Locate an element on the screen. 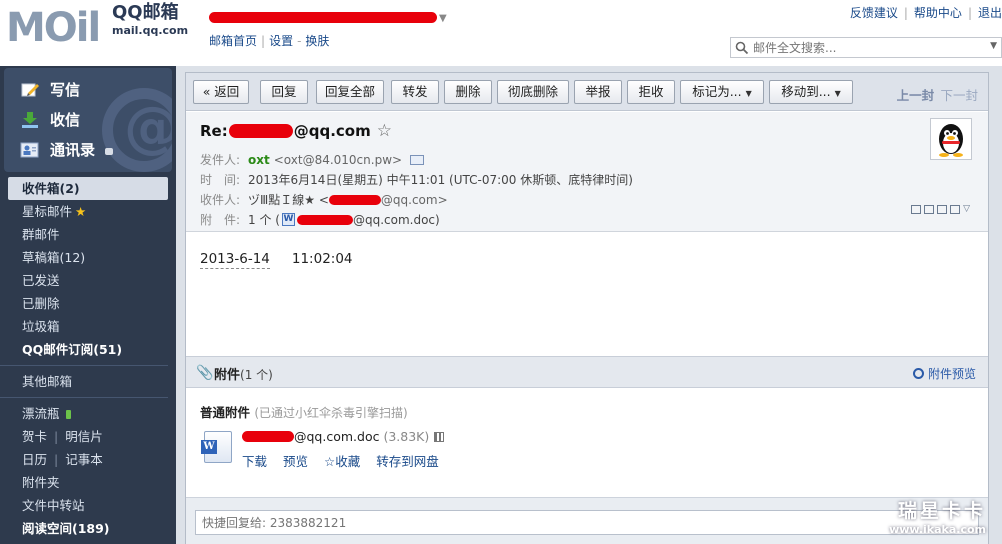  folder-subscriptions: QQ邮件订阅(51) is located at coordinates (88, 349).